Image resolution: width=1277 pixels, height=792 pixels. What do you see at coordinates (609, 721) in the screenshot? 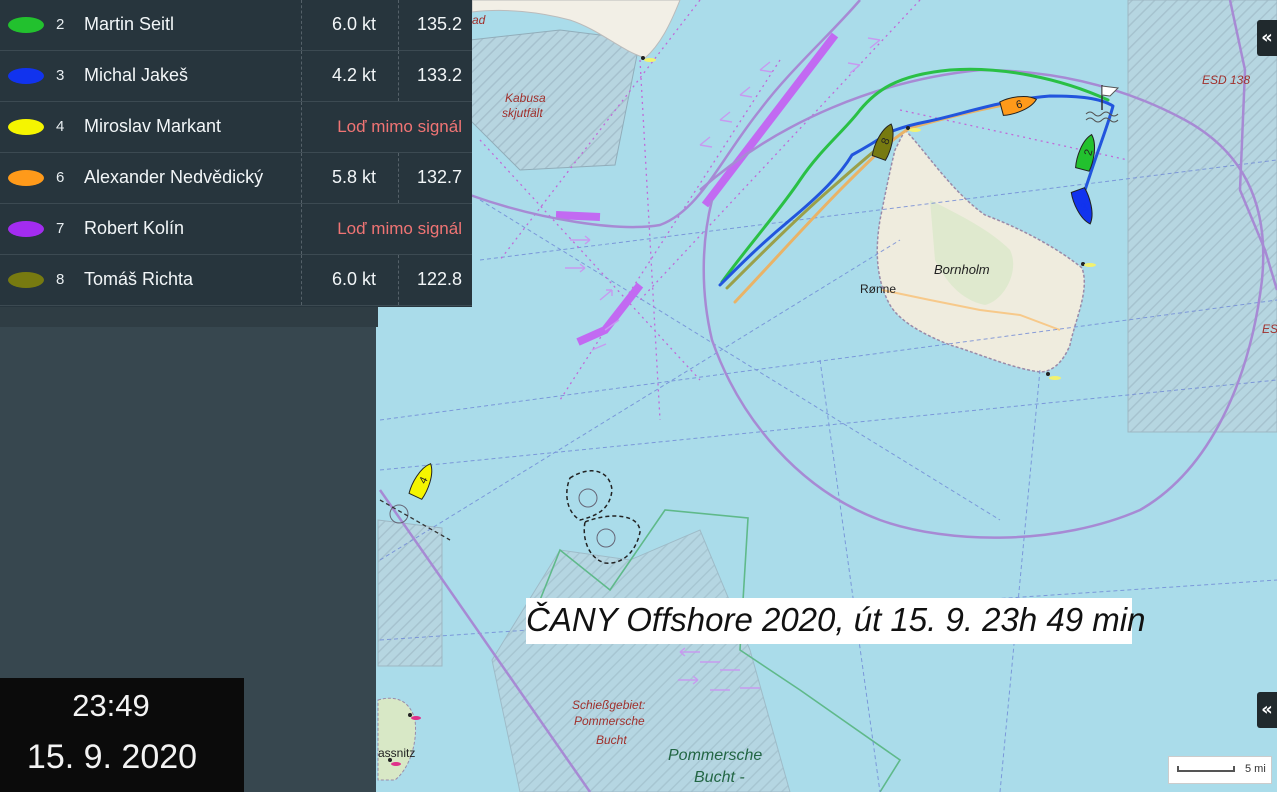
I see `map-label-pommersche-range: Pommersche` at bounding box center [609, 721].